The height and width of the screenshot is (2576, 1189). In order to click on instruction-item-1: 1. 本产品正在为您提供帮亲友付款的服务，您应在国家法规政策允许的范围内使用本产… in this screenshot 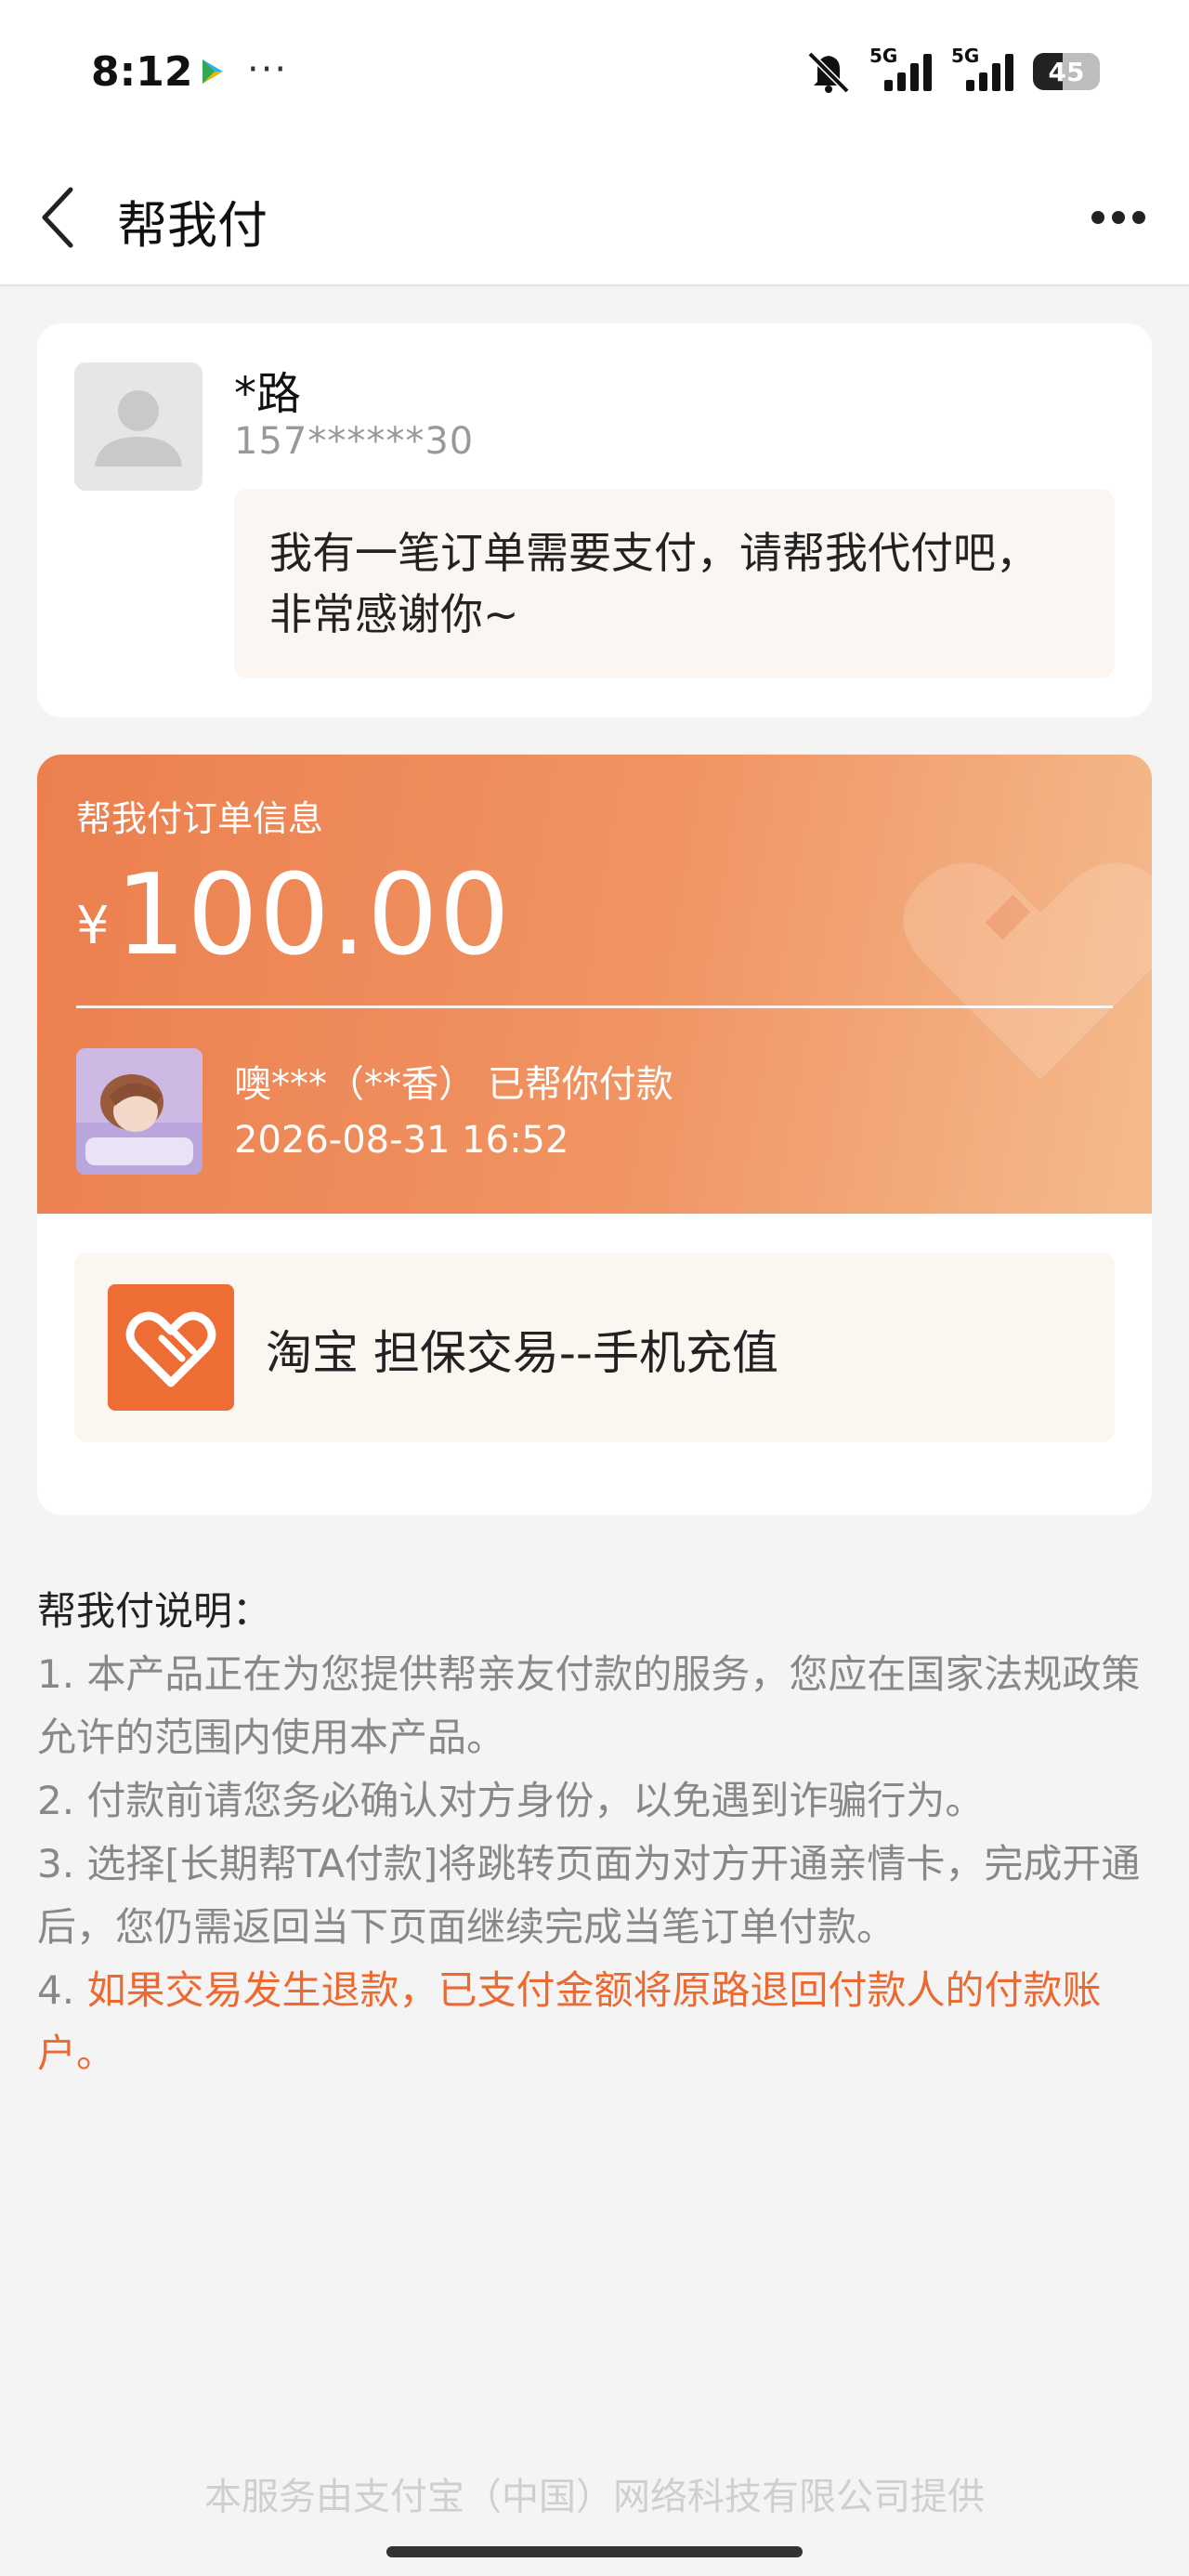, I will do `click(589, 1705)`.